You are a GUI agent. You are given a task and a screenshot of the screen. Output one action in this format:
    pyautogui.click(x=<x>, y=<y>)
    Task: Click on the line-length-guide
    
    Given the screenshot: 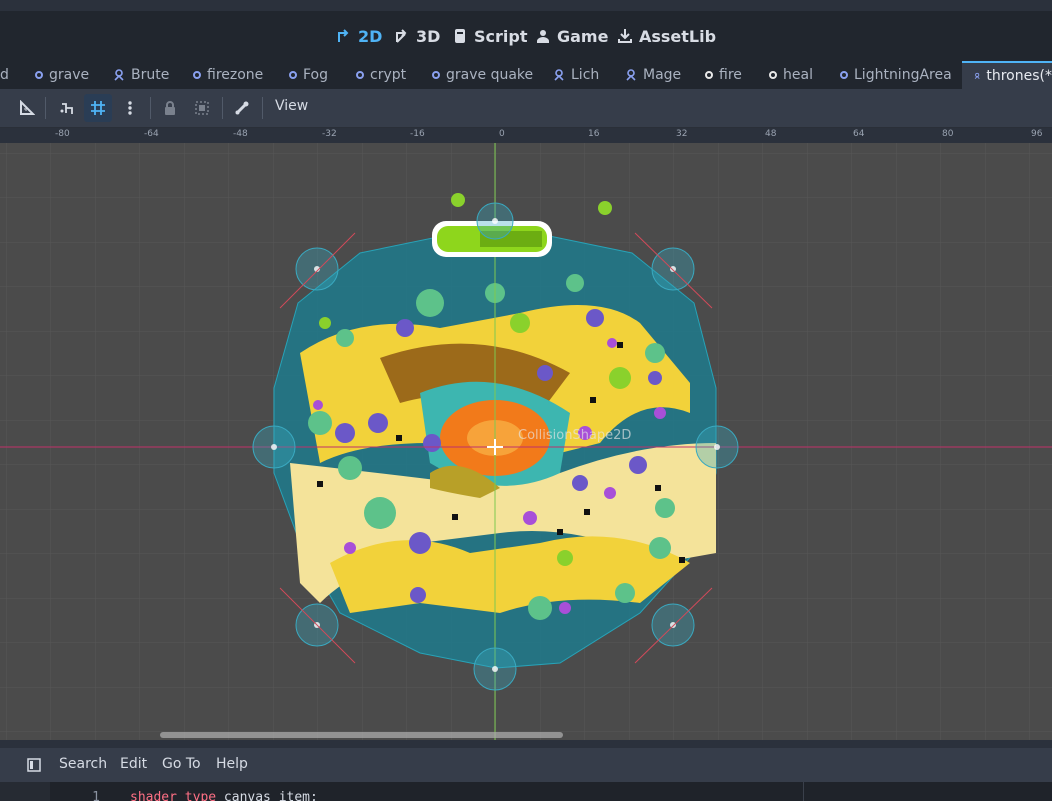 What is the action you would take?
    pyautogui.click(x=803, y=791)
    